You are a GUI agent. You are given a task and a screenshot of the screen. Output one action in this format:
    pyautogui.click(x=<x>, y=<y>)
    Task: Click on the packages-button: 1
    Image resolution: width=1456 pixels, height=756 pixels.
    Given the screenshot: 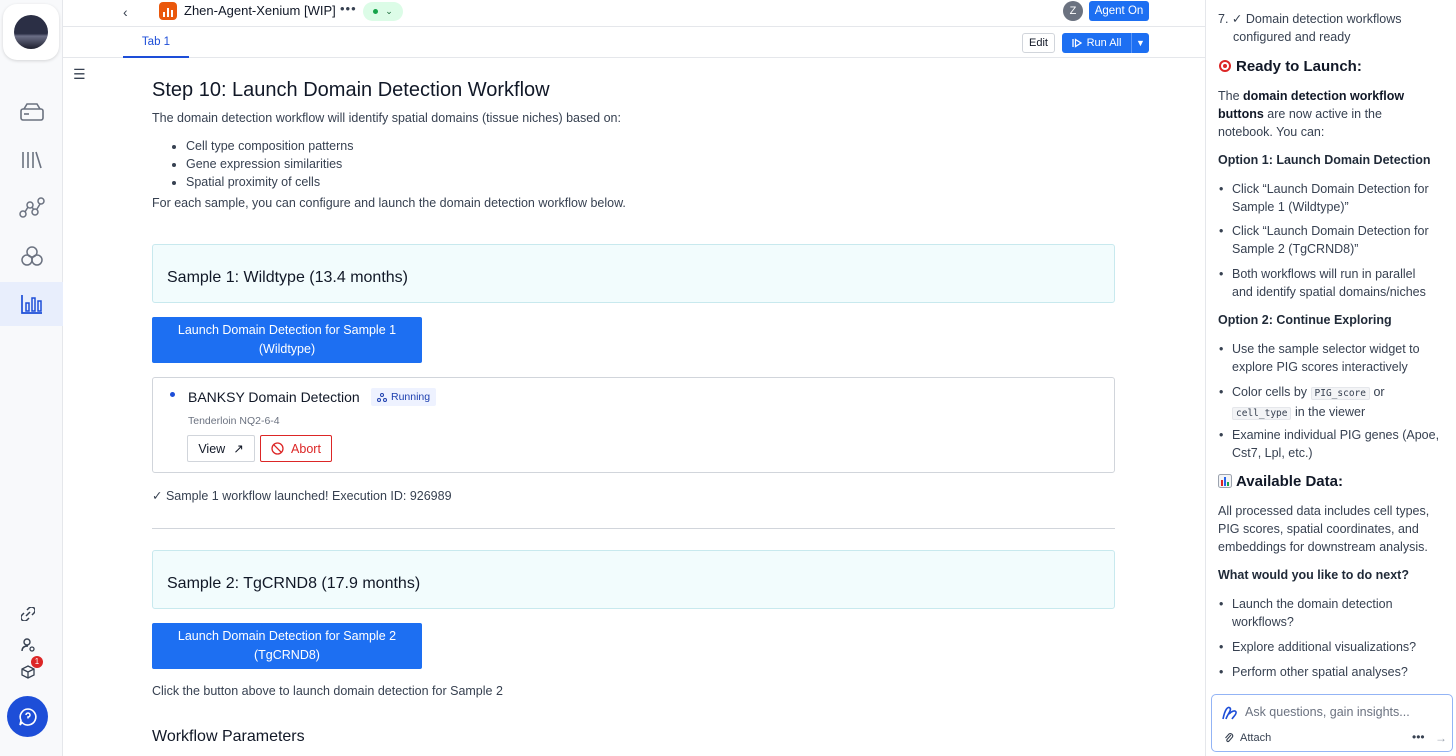 What is the action you would take?
    pyautogui.click(x=30, y=669)
    